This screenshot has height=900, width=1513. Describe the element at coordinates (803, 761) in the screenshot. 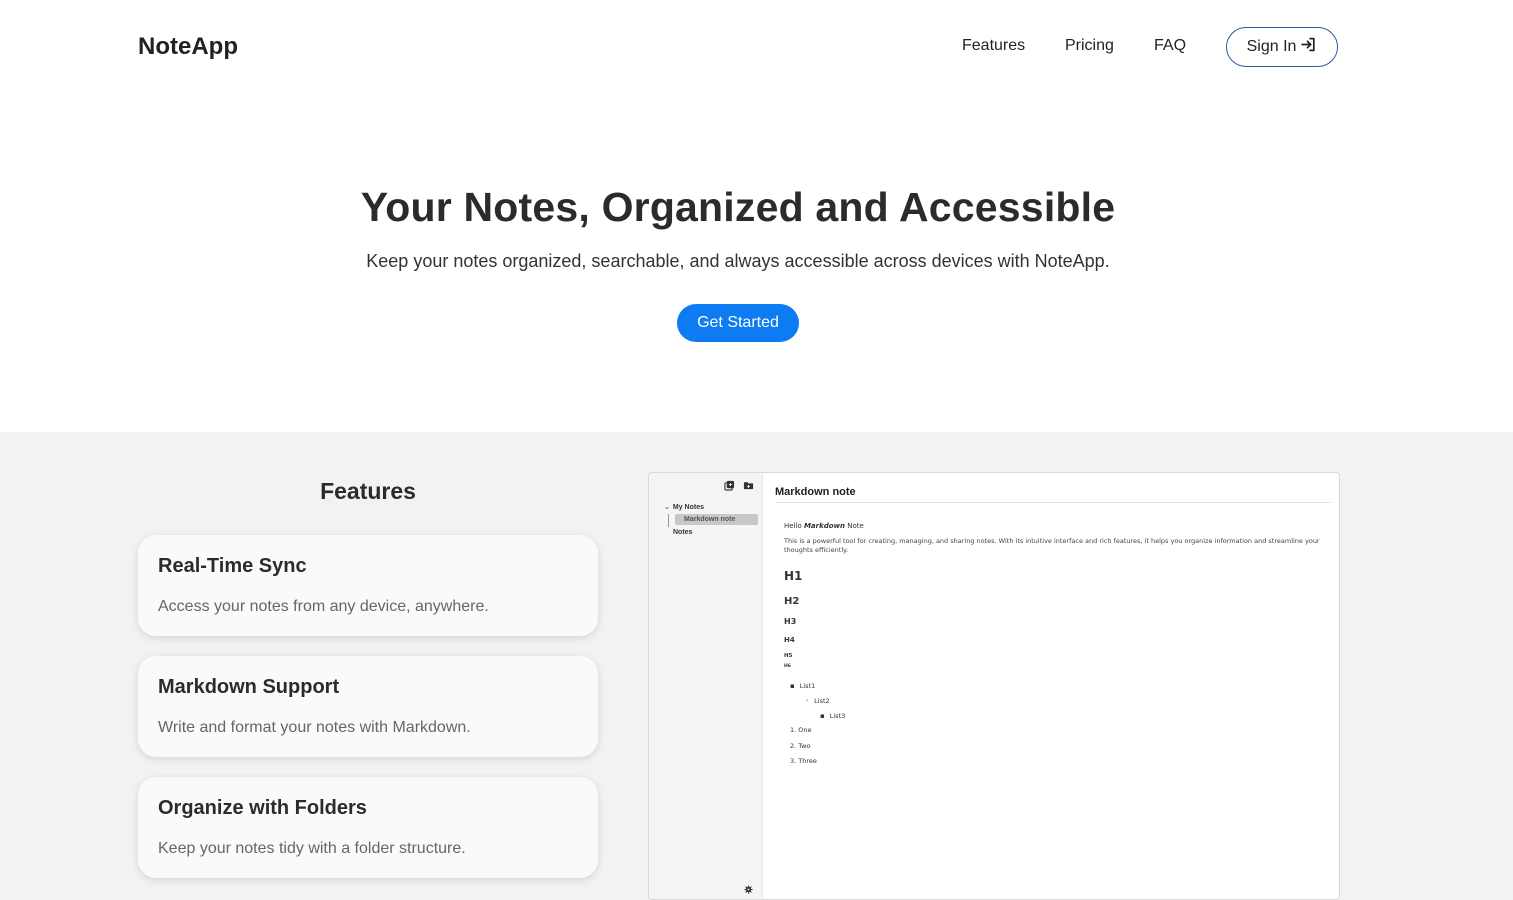

I see `list-item: 3. Three` at that location.